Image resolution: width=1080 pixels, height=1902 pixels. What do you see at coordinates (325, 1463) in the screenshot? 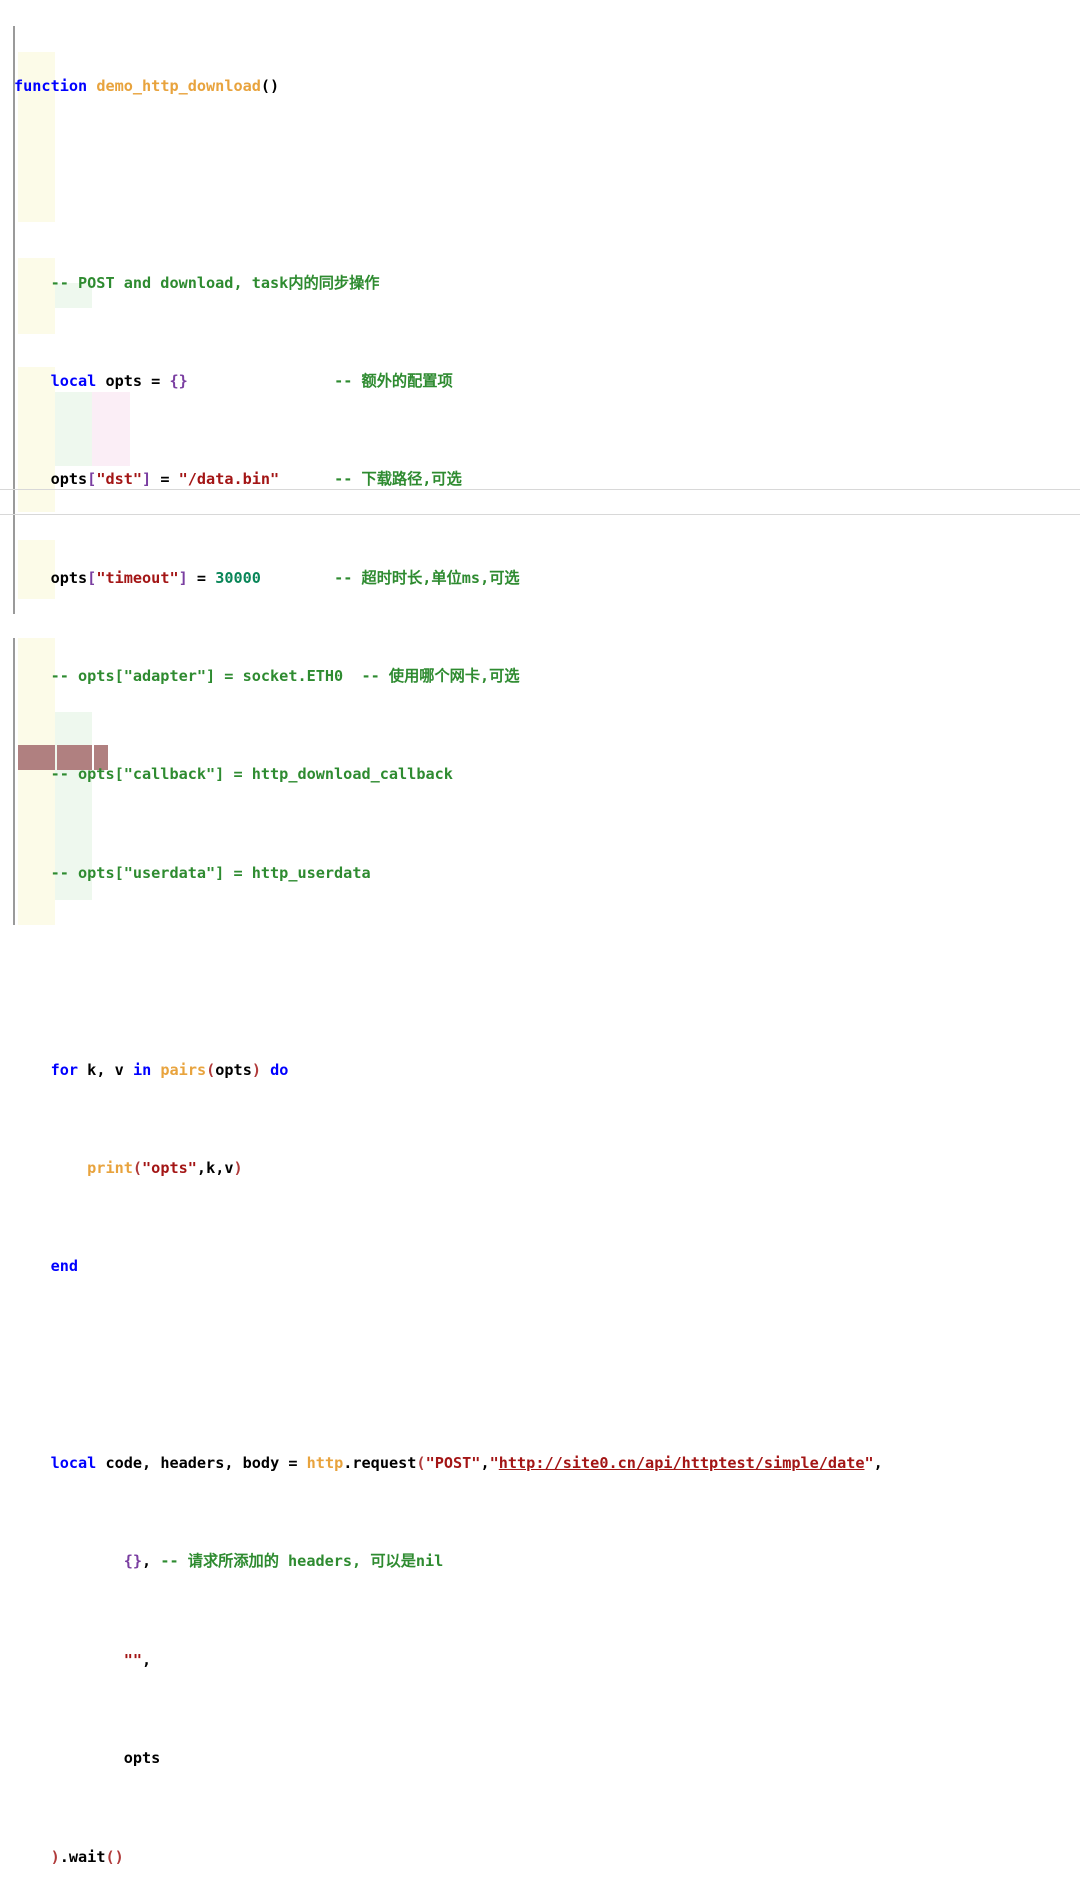
I see `module-http: http` at bounding box center [325, 1463].